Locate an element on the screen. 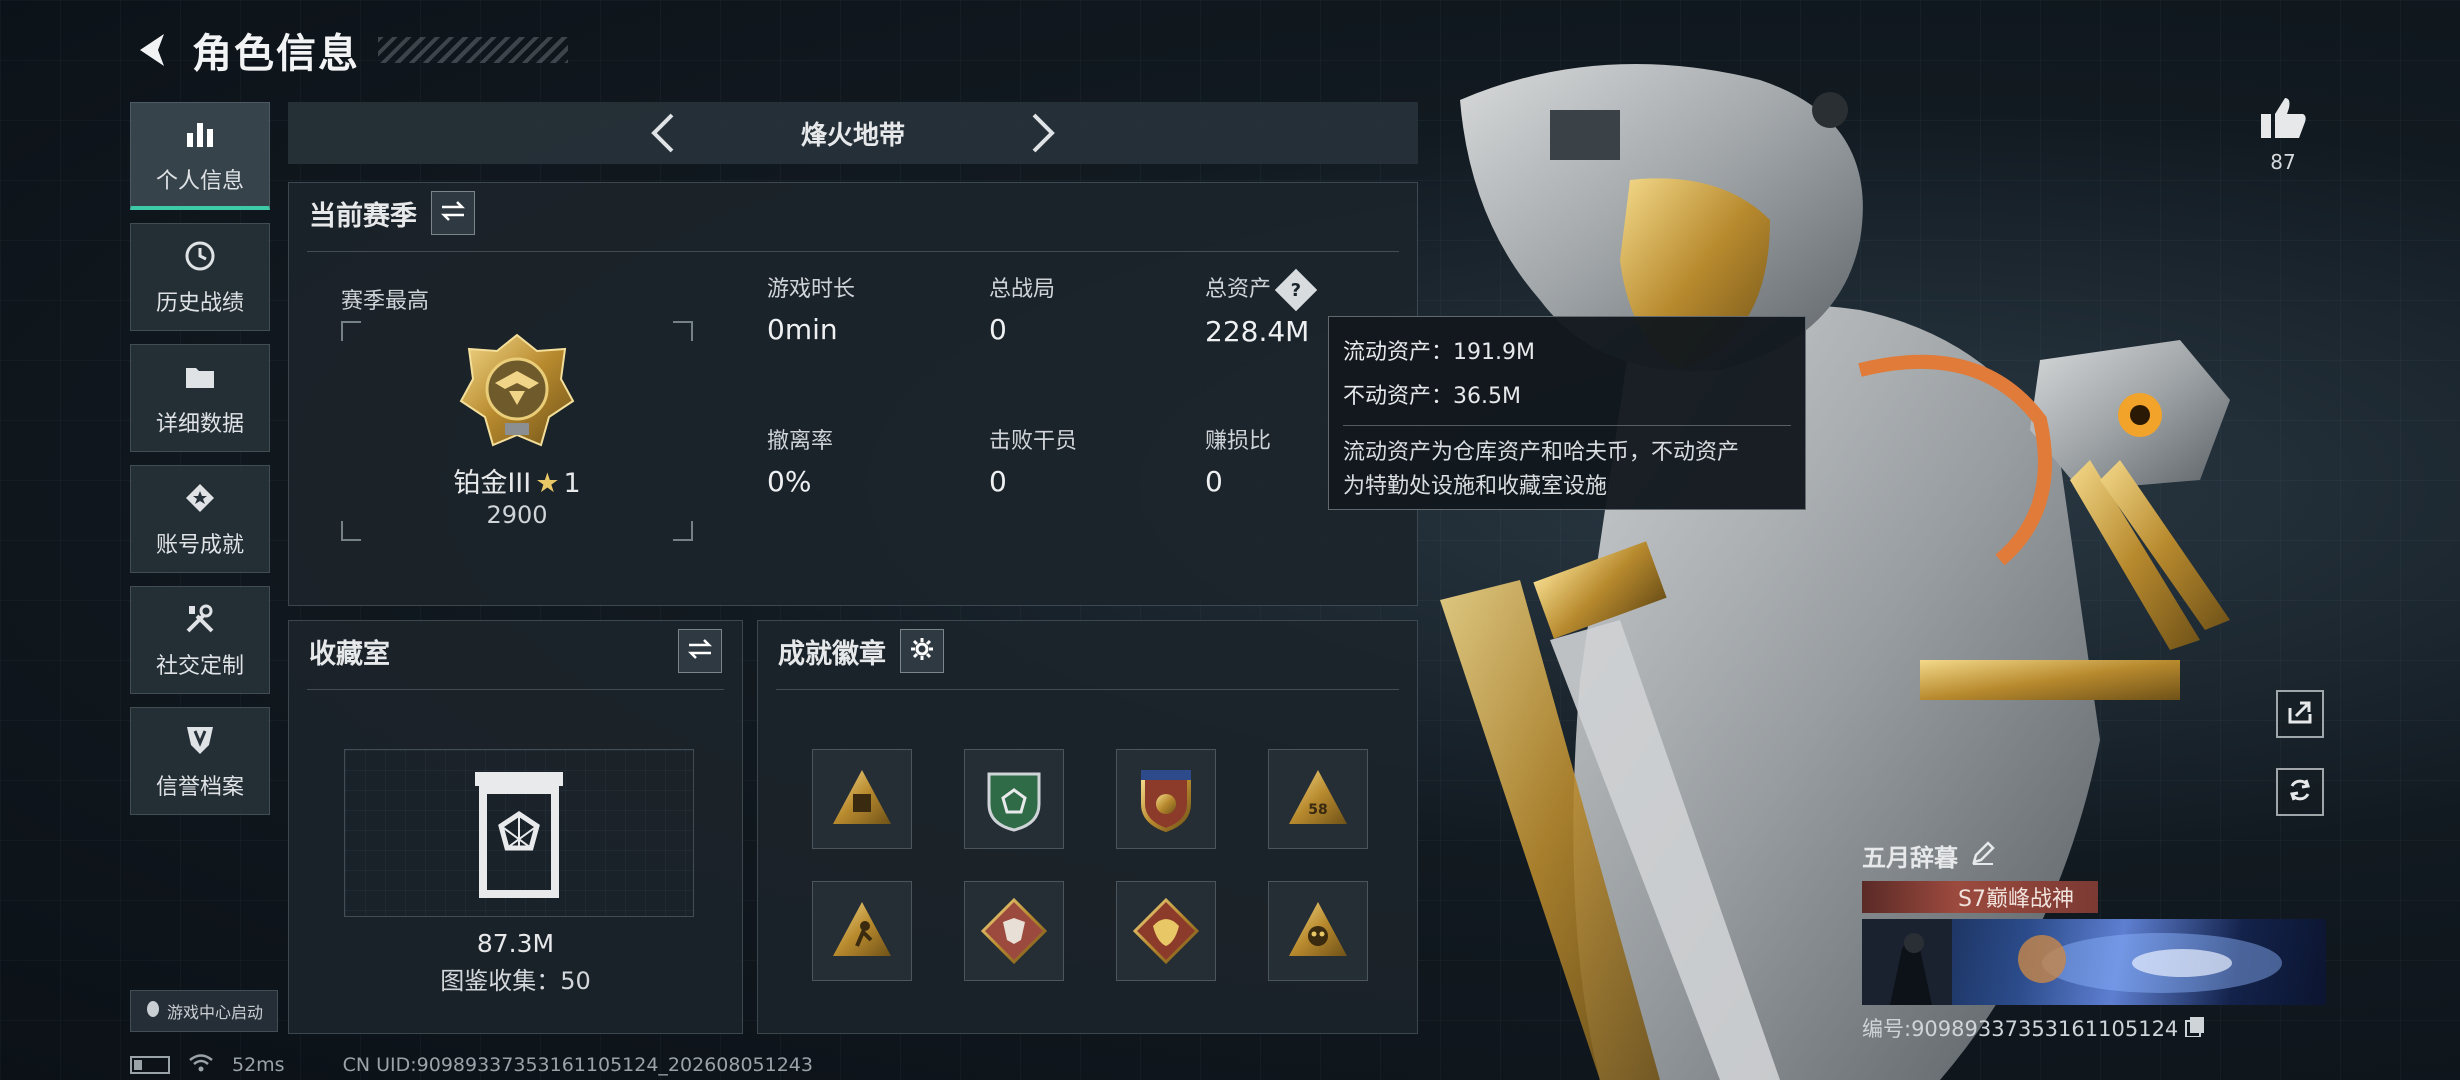  header: 角色信息 is located at coordinates (349, 50).